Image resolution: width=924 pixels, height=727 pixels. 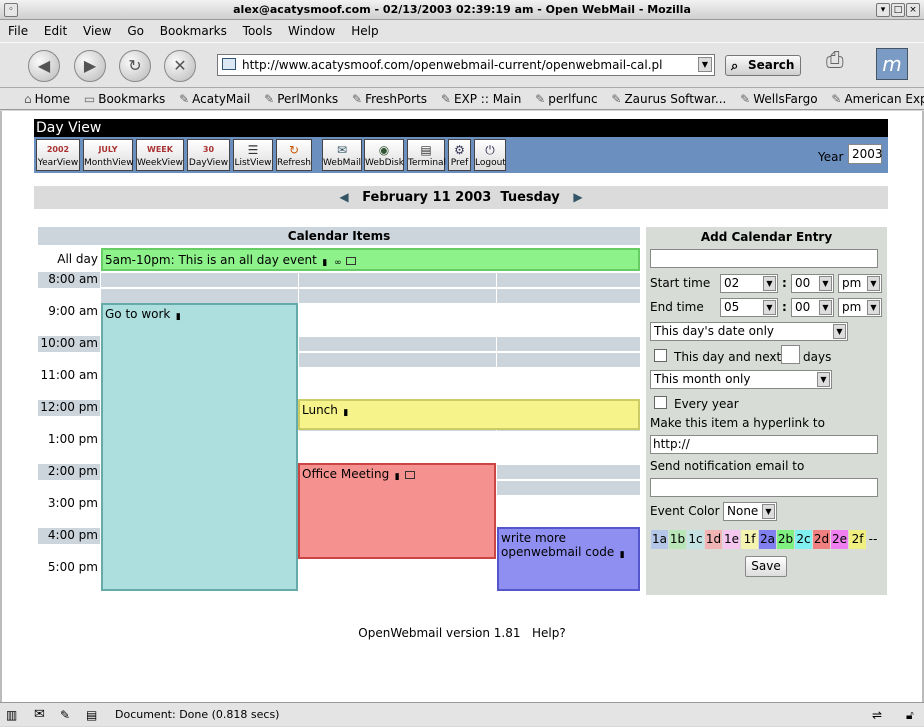 What do you see at coordinates (370, 259) in the screenshot?
I see `event-allday: 5am-10pm: This is an all day event ▮ ∞` at bounding box center [370, 259].